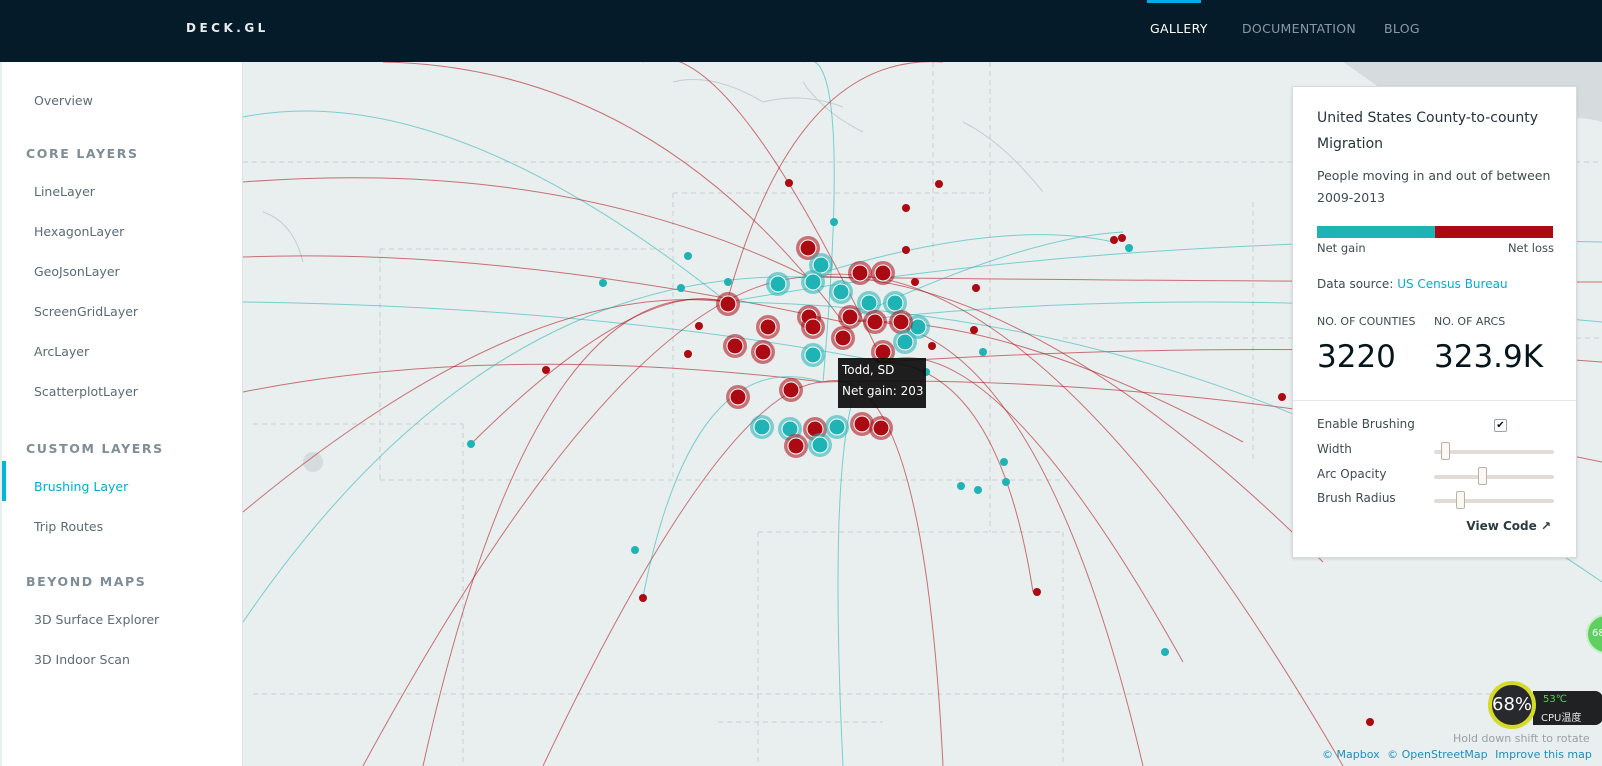  What do you see at coordinates (1508, 526) in the screenshot?
I see `view-code-link: View Code ↗` at bounding box center [1508, 526].